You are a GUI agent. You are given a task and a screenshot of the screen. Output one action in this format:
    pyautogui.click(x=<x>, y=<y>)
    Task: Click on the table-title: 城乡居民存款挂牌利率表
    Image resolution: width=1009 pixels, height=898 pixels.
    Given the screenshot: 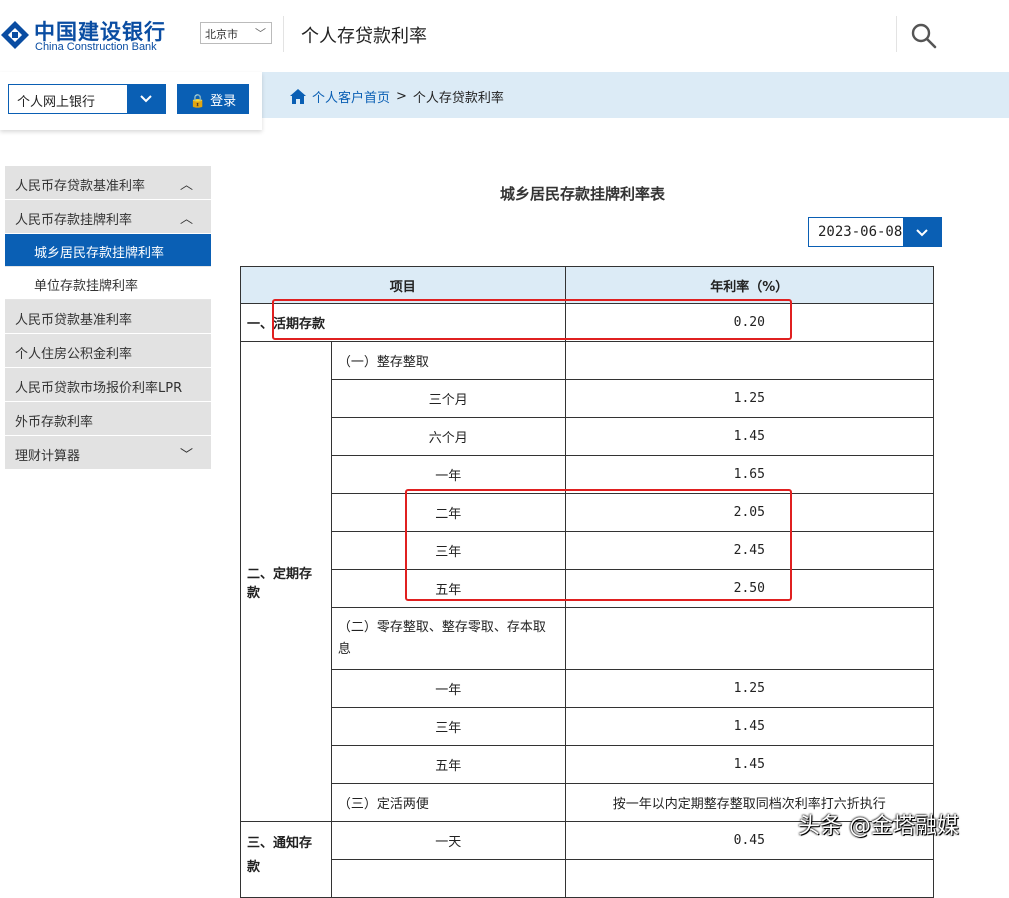 What is the action you would take?
    pyautogui.click(x=583, y=194)
    